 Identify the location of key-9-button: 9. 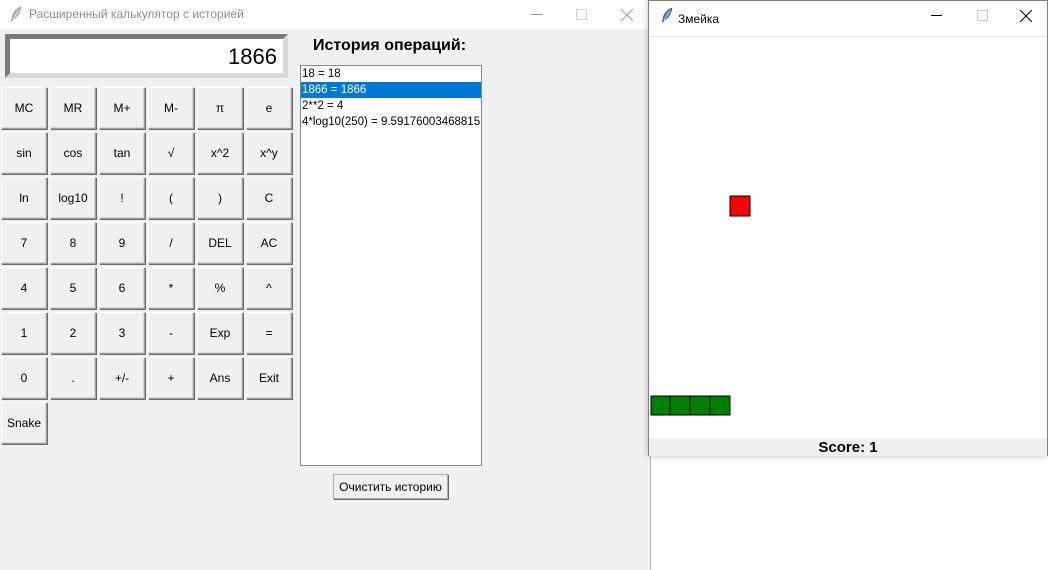
(122, 243).